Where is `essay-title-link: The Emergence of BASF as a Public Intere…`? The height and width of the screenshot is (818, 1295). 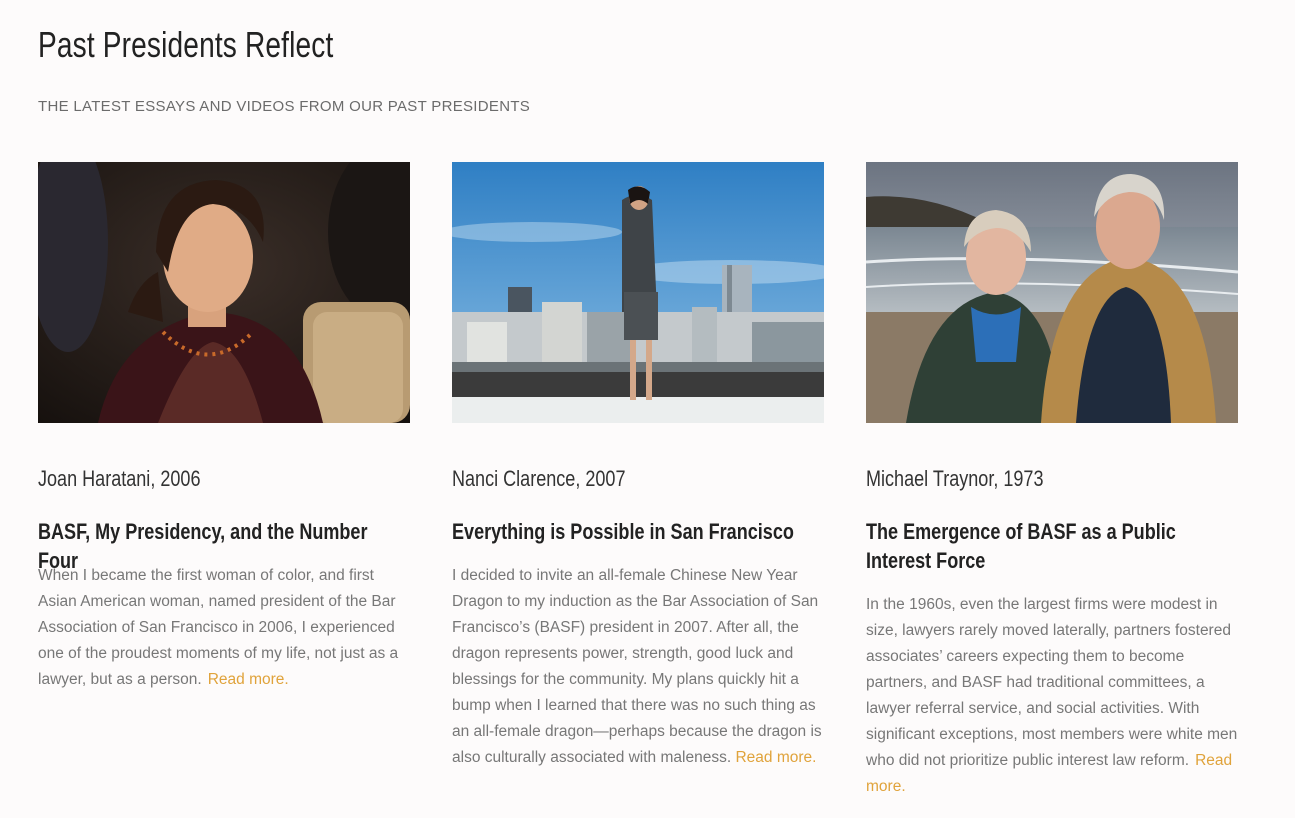 essay-title-link: The Emergence of BASF as a Public Intere… is located at coordinates (1046, 546).